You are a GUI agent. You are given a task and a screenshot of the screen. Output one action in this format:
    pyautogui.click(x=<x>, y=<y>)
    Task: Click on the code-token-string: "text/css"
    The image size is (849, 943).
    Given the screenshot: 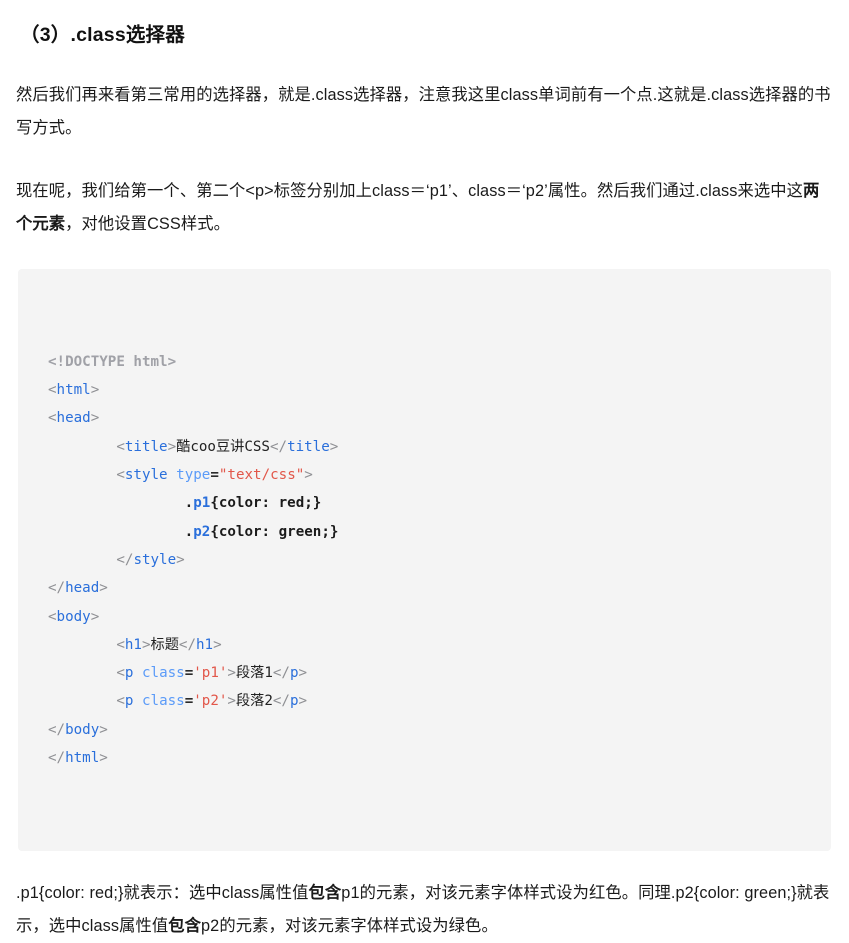 What is the action you would take?
    pyautogui.click(x=261, y=475)
    